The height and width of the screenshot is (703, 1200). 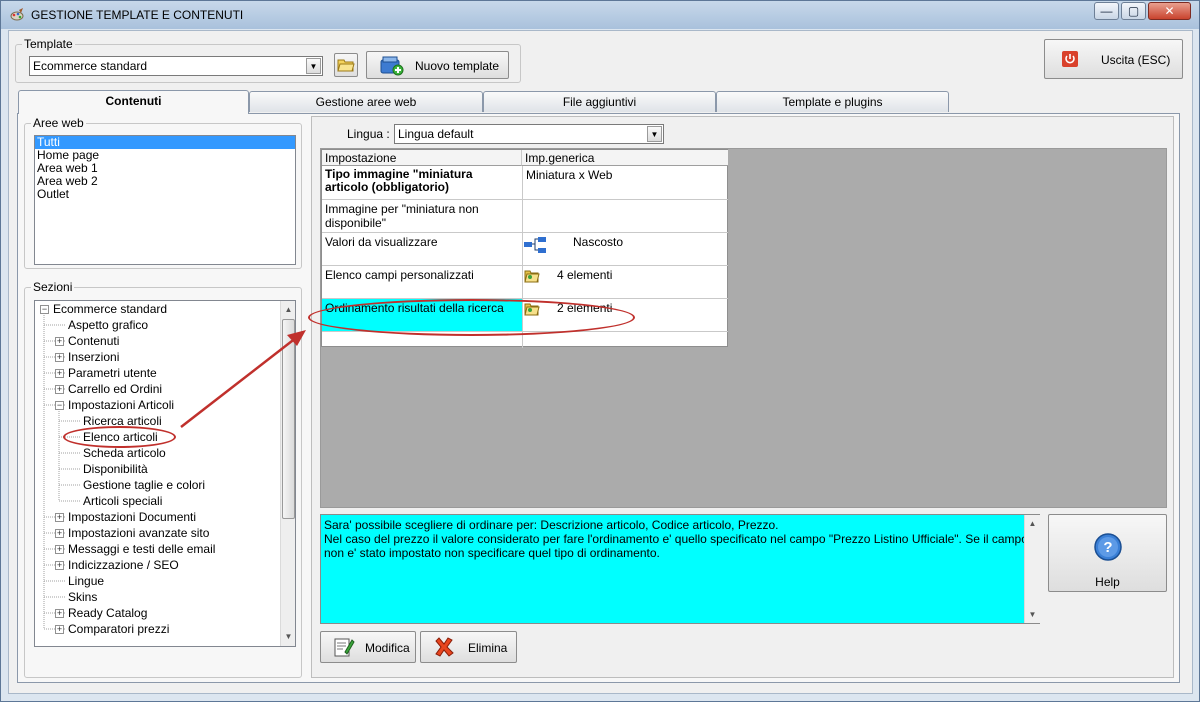 What do you see at coordinates (165, 194) in the screenshot?
I see `list-item: Outlet` at bounding box center [165, 194].